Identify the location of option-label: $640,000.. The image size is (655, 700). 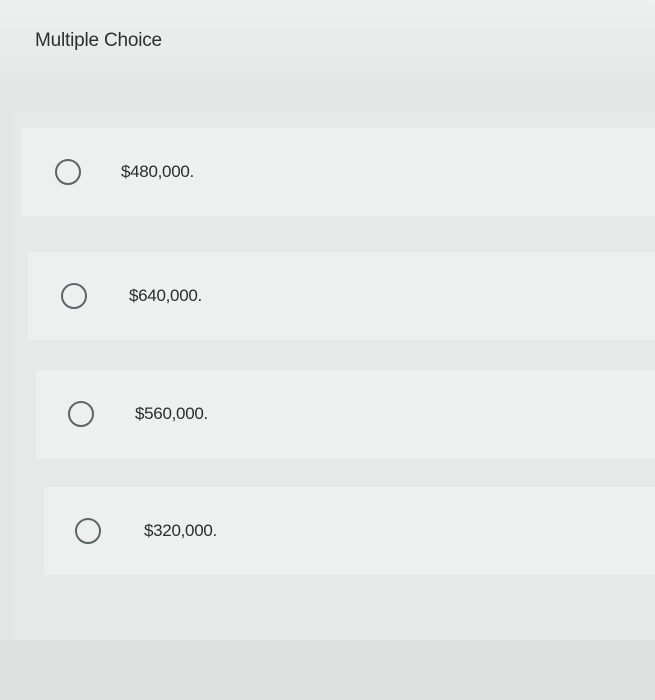
(165, 295).